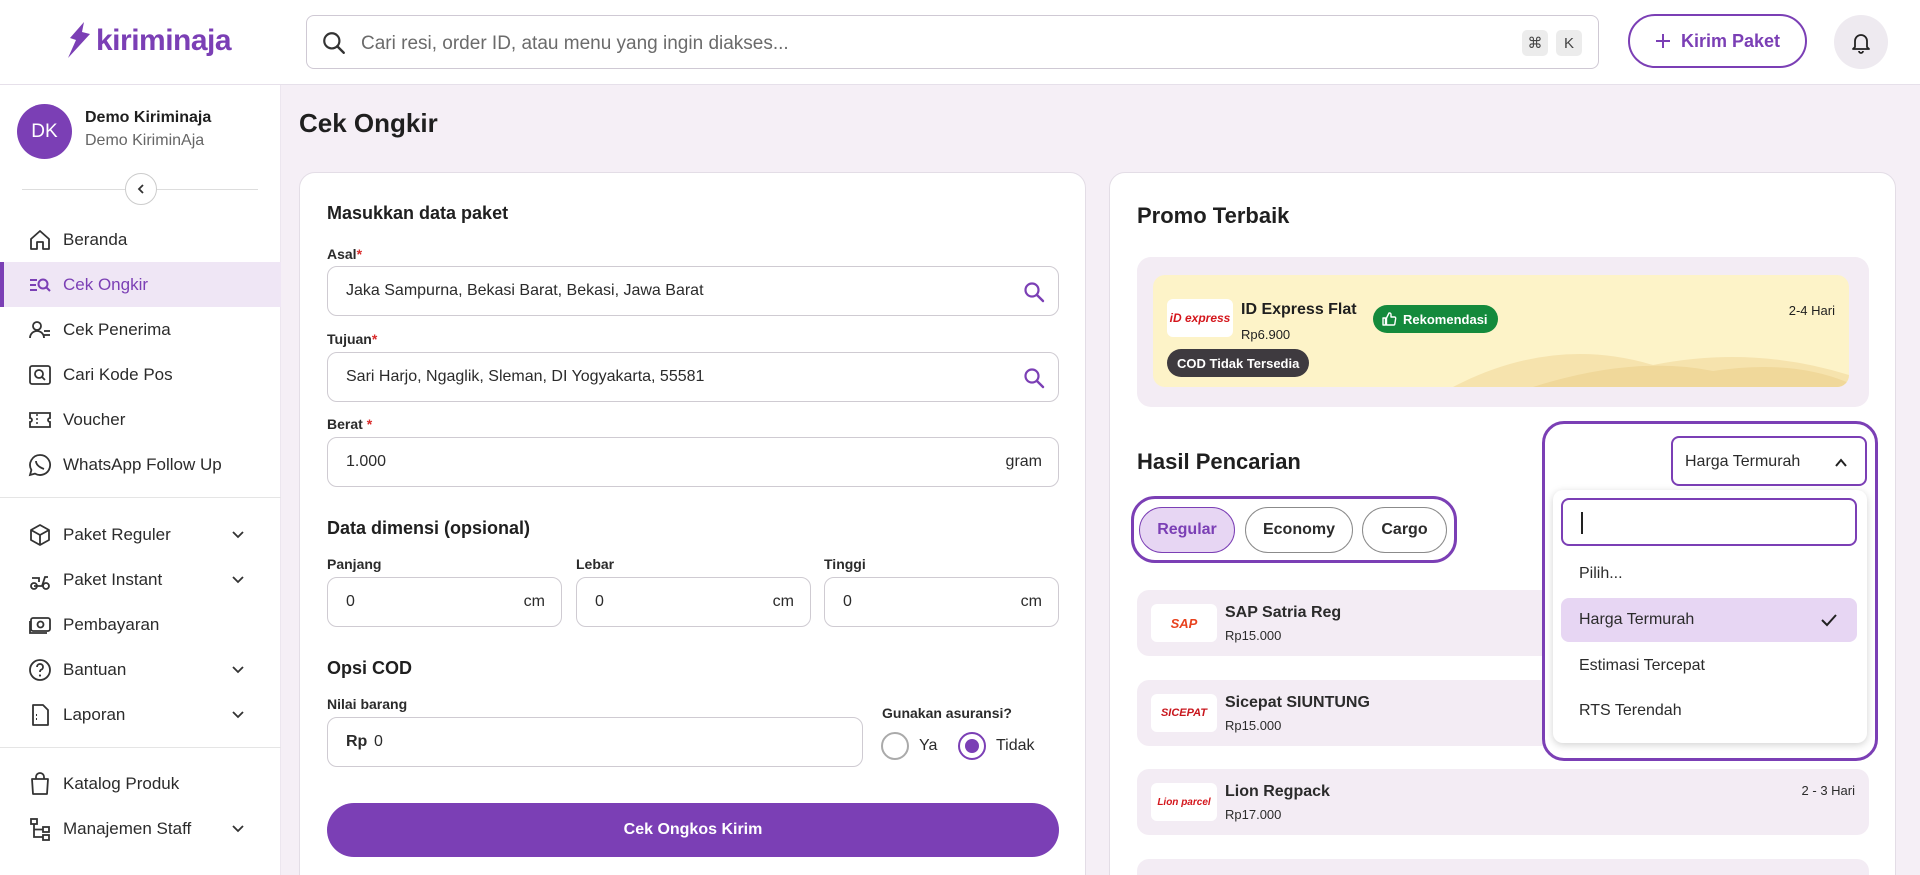 This screenshot has height=875, width=1920. Describe the element at coordinates (366, 461) in the screenshot. I see `berat-value: 1.000` at that location.